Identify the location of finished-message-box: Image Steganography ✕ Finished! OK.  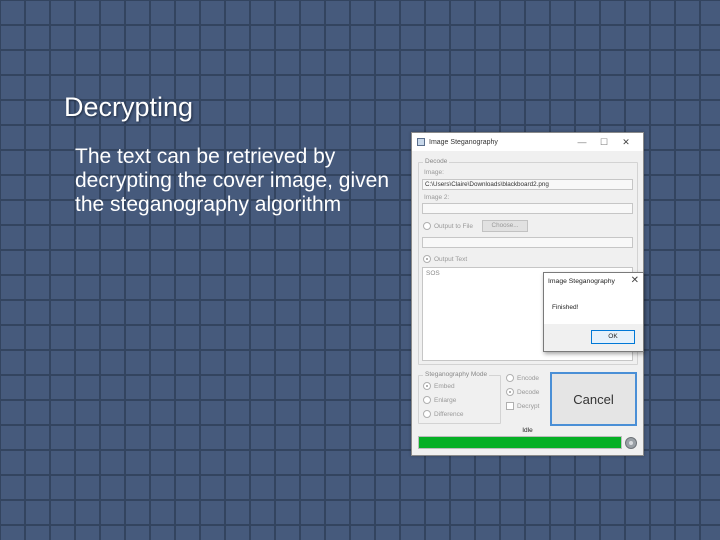
(593, 312).